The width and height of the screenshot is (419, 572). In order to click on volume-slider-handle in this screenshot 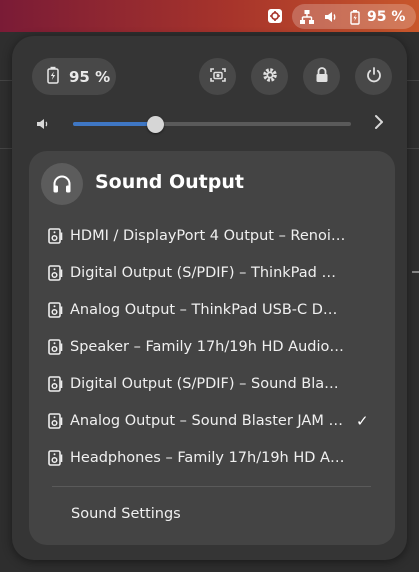, I will do `click(155, 124)`.